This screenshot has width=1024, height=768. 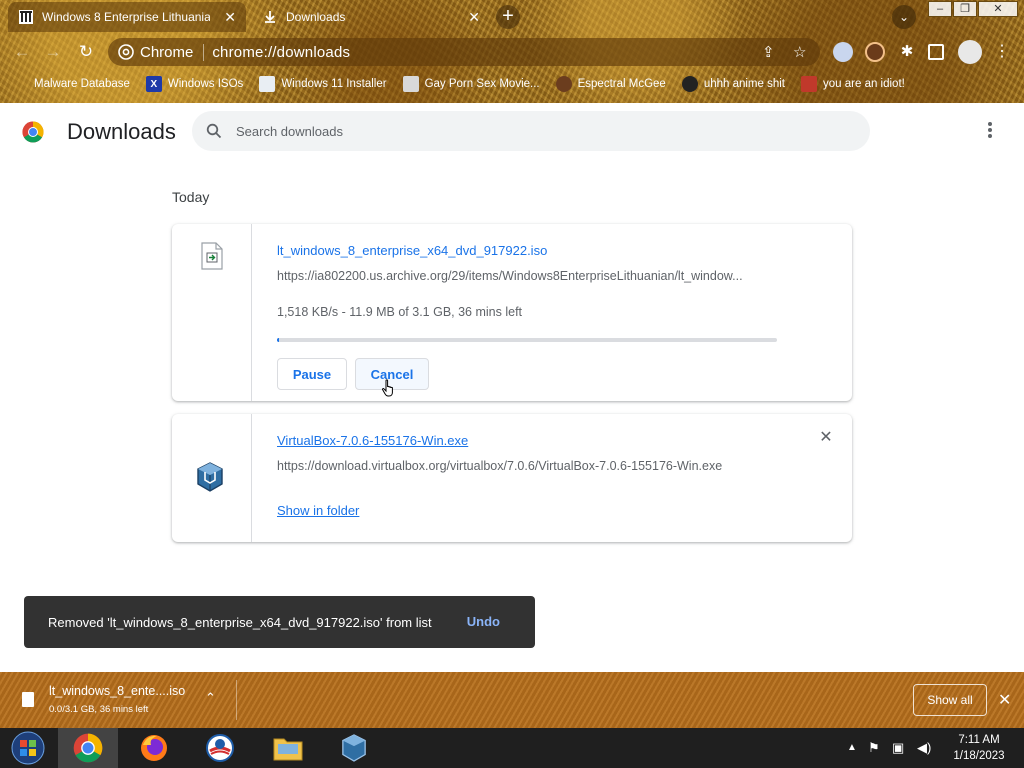 I want to click on action-center-flag-icon: ⚑, so click(x=874, y=748).